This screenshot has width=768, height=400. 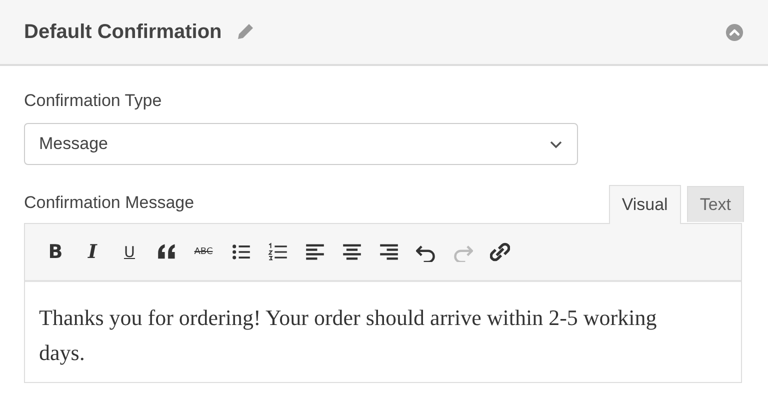 I want to click on editor-tab: Visual, so click(x=644, y=204).